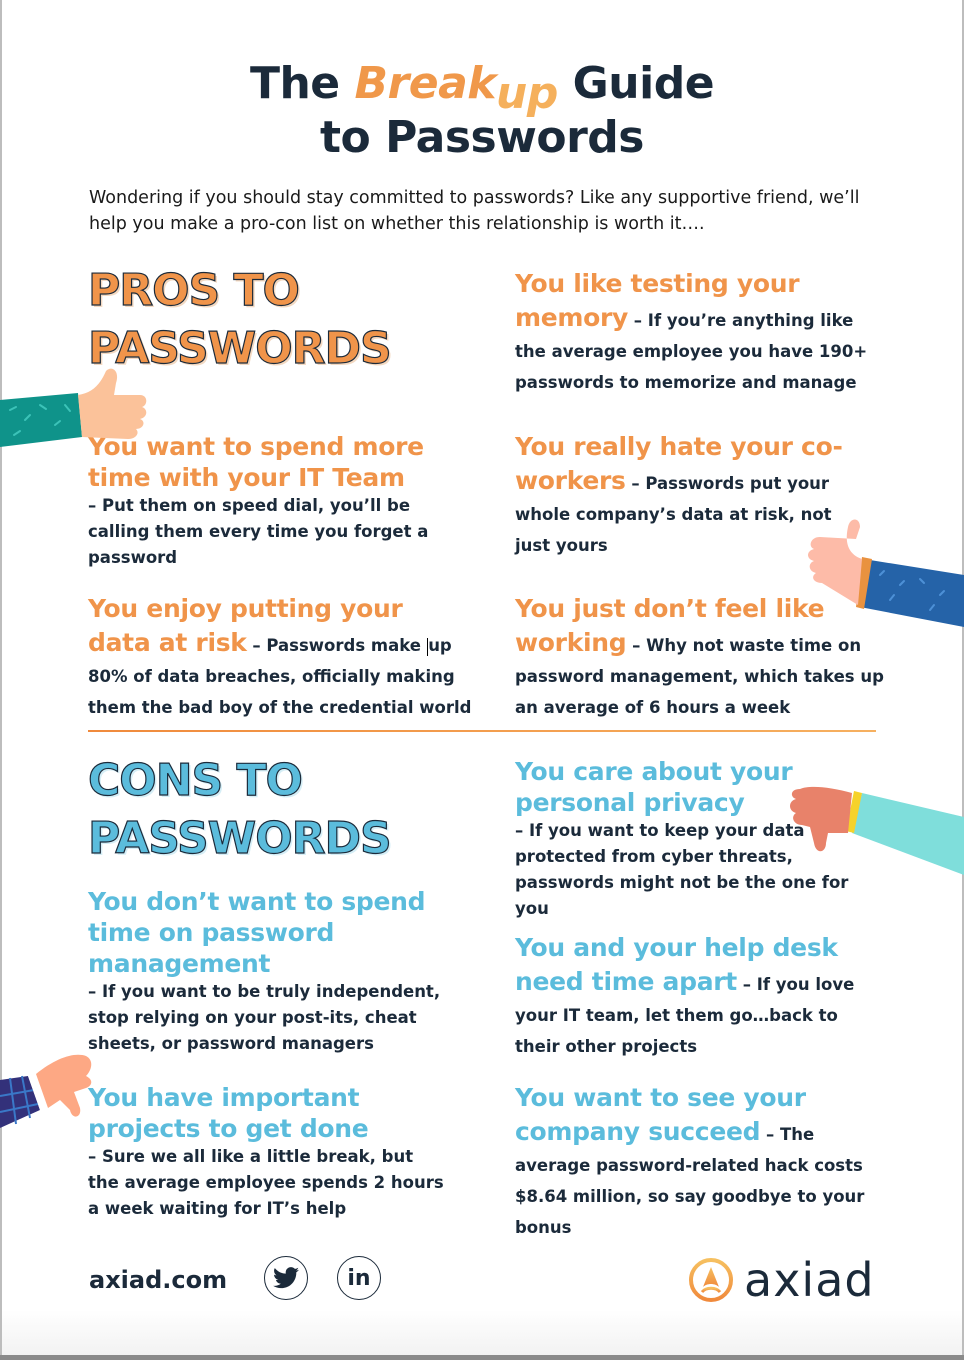 Image resolution: width=964 pixels, height=1360 pixels. I want to click on cons-heading: CONS TO PASSWORDS, so click(239, 810).